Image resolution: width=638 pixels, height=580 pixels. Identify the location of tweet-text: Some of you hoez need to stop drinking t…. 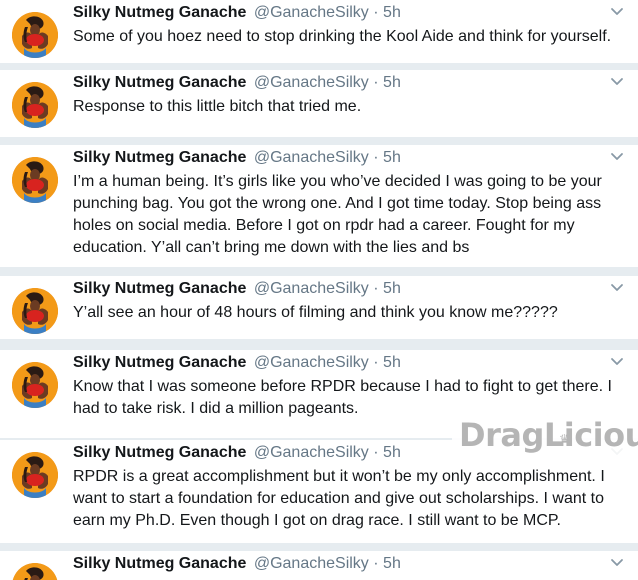
(342, 36).